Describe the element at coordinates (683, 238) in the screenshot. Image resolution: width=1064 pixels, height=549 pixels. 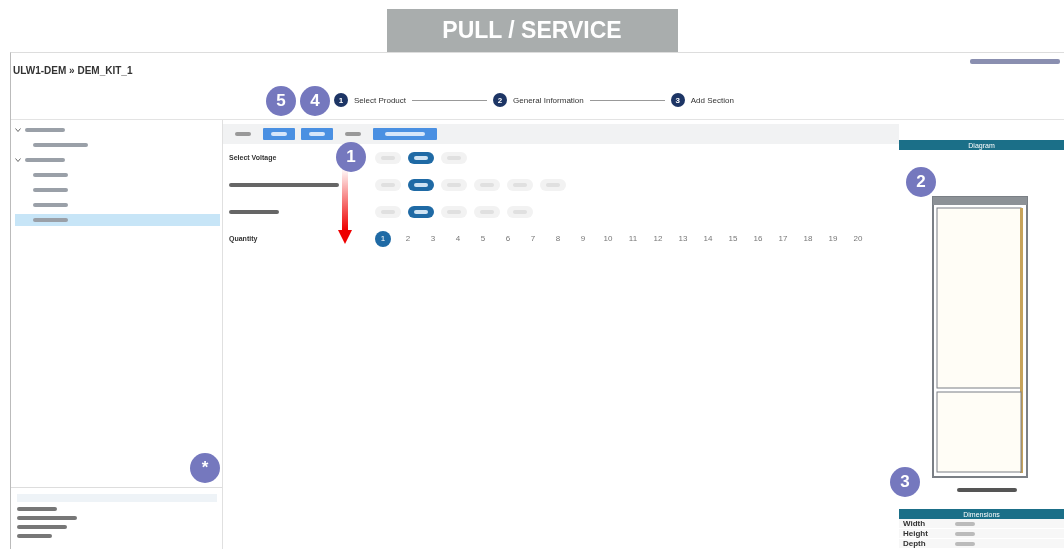
I see `quantity-option: 13` at that location.